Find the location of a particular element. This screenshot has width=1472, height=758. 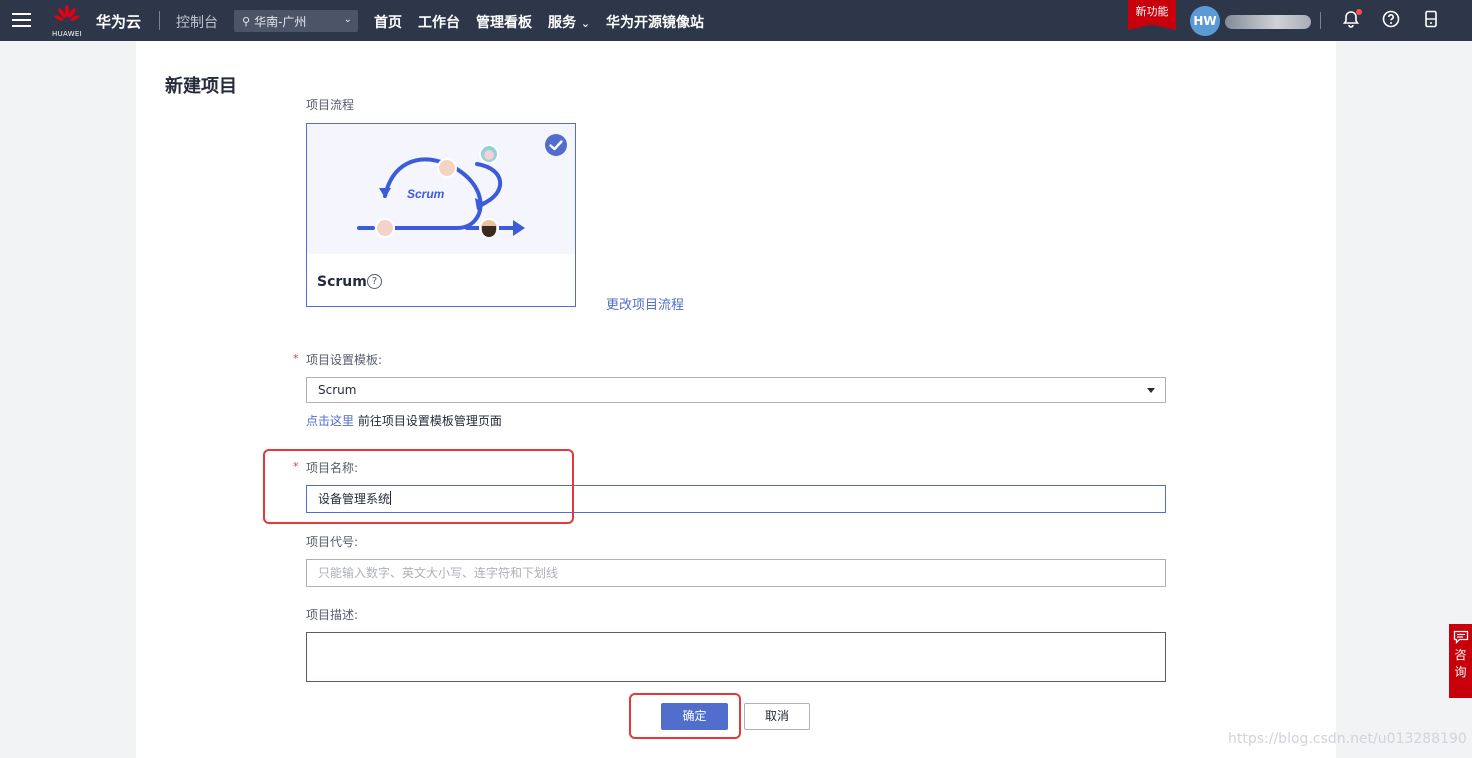

template-manage-link: 点击这里 is located at coordinates (330, 421).